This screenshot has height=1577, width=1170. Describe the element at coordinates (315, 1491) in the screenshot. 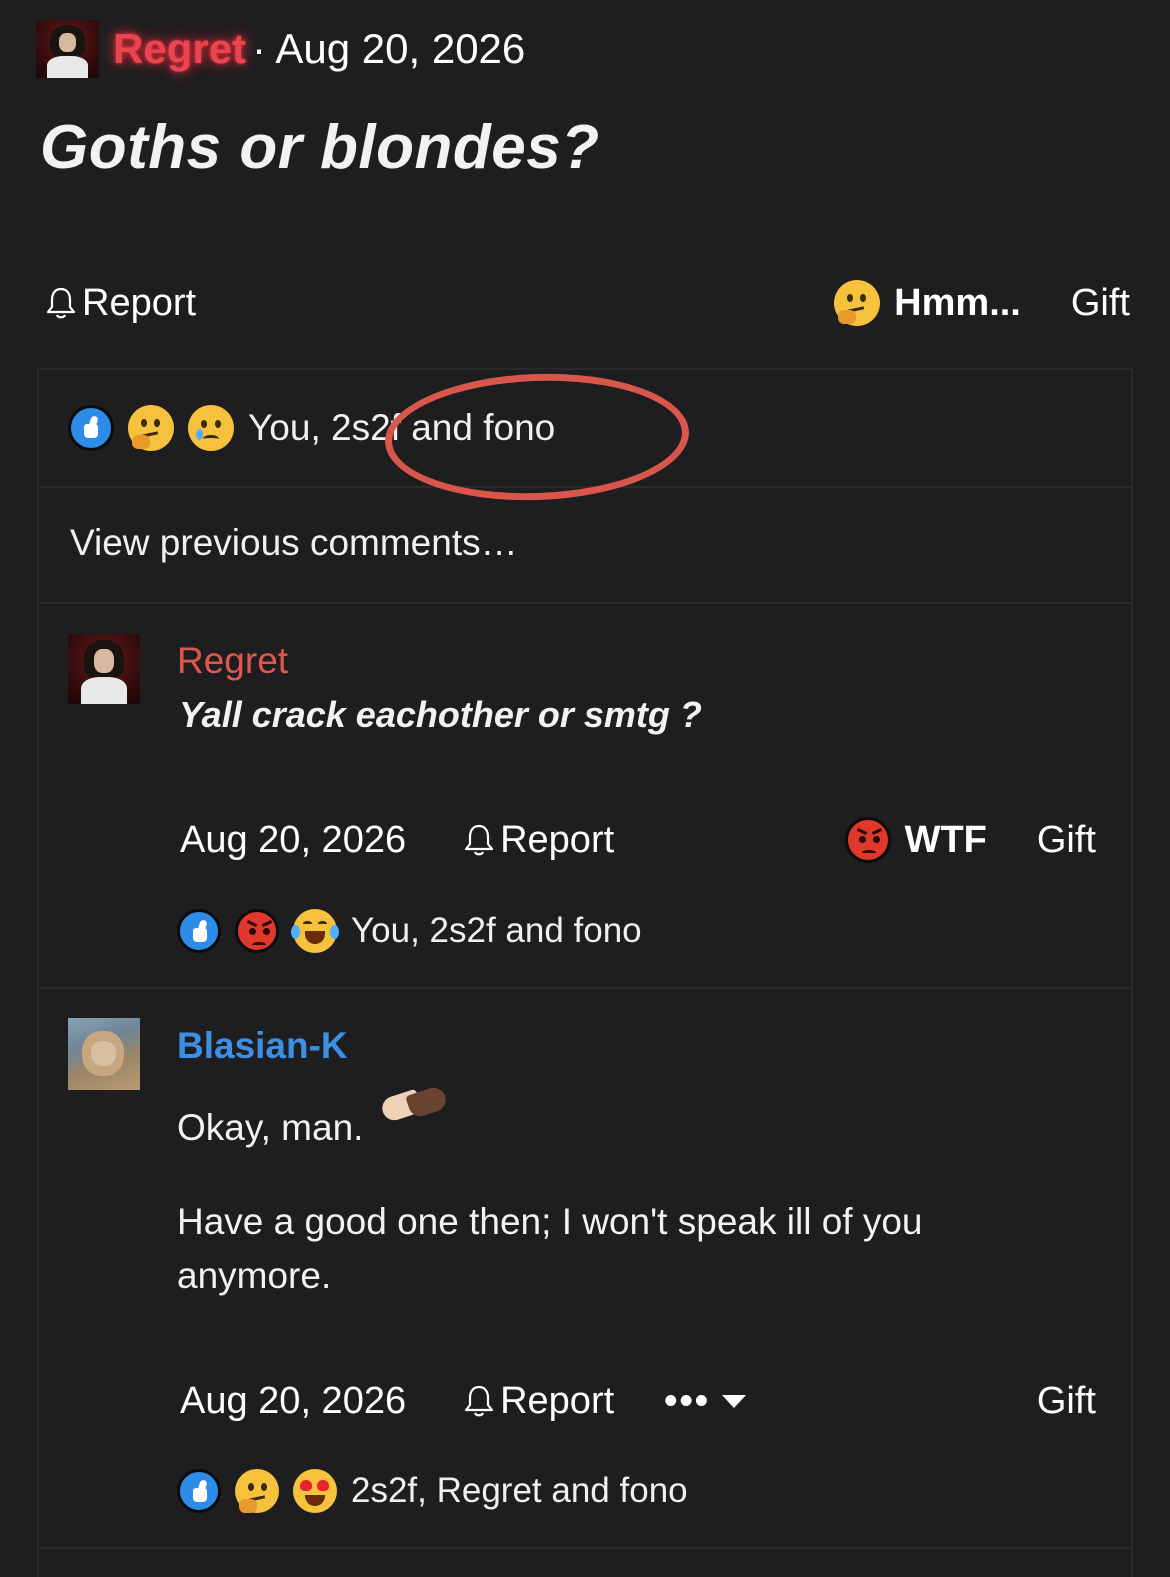

I see `heart-eyes-icon` at that location.